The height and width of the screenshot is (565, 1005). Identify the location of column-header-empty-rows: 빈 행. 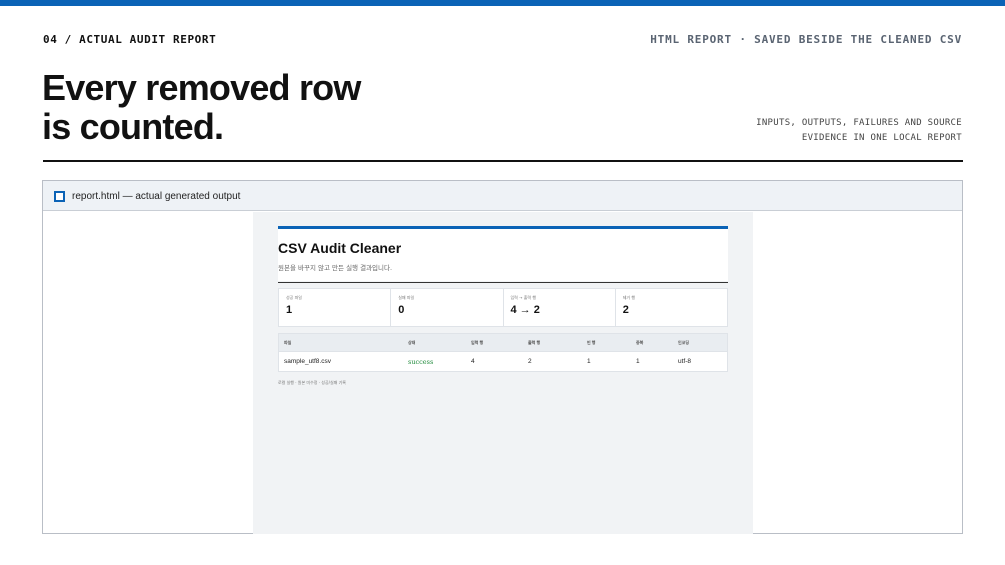
(591, 342).